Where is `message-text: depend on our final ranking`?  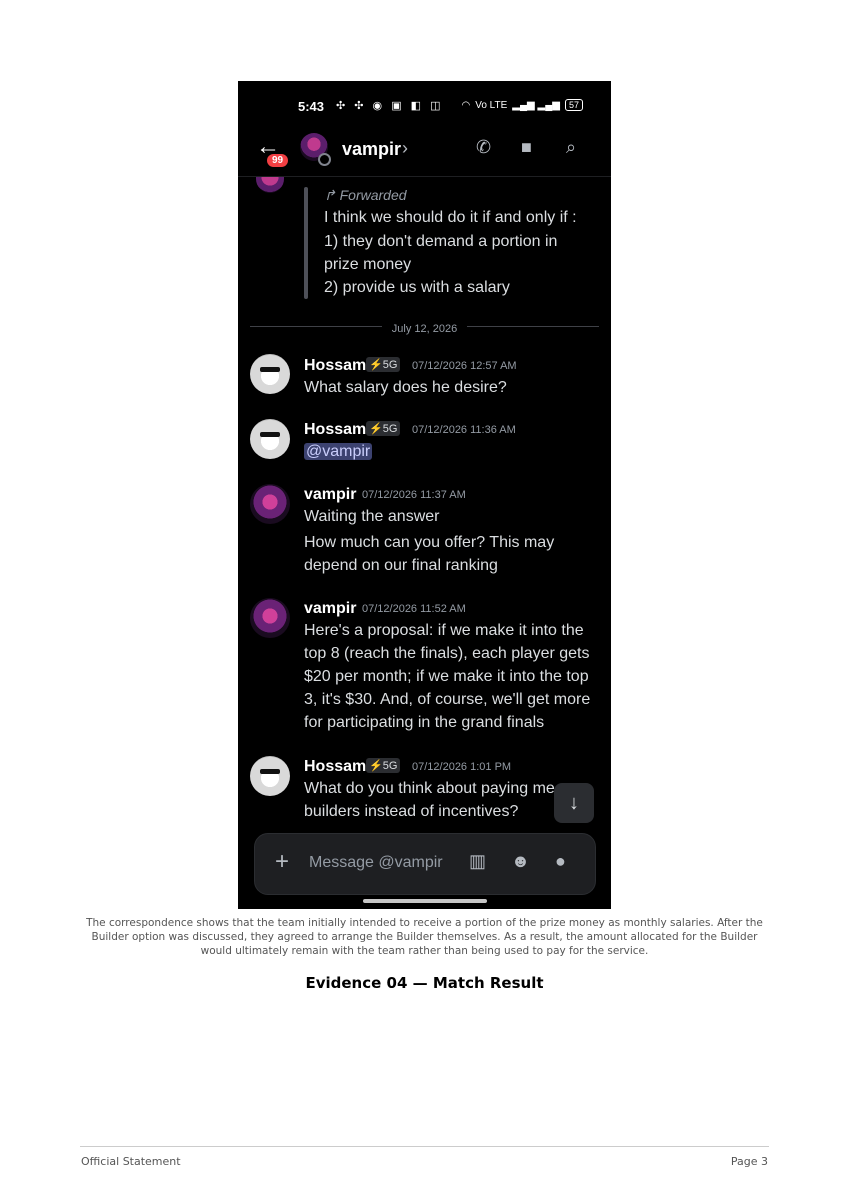
message-text: depend on our final ranking is located at coordinates (401, 565).